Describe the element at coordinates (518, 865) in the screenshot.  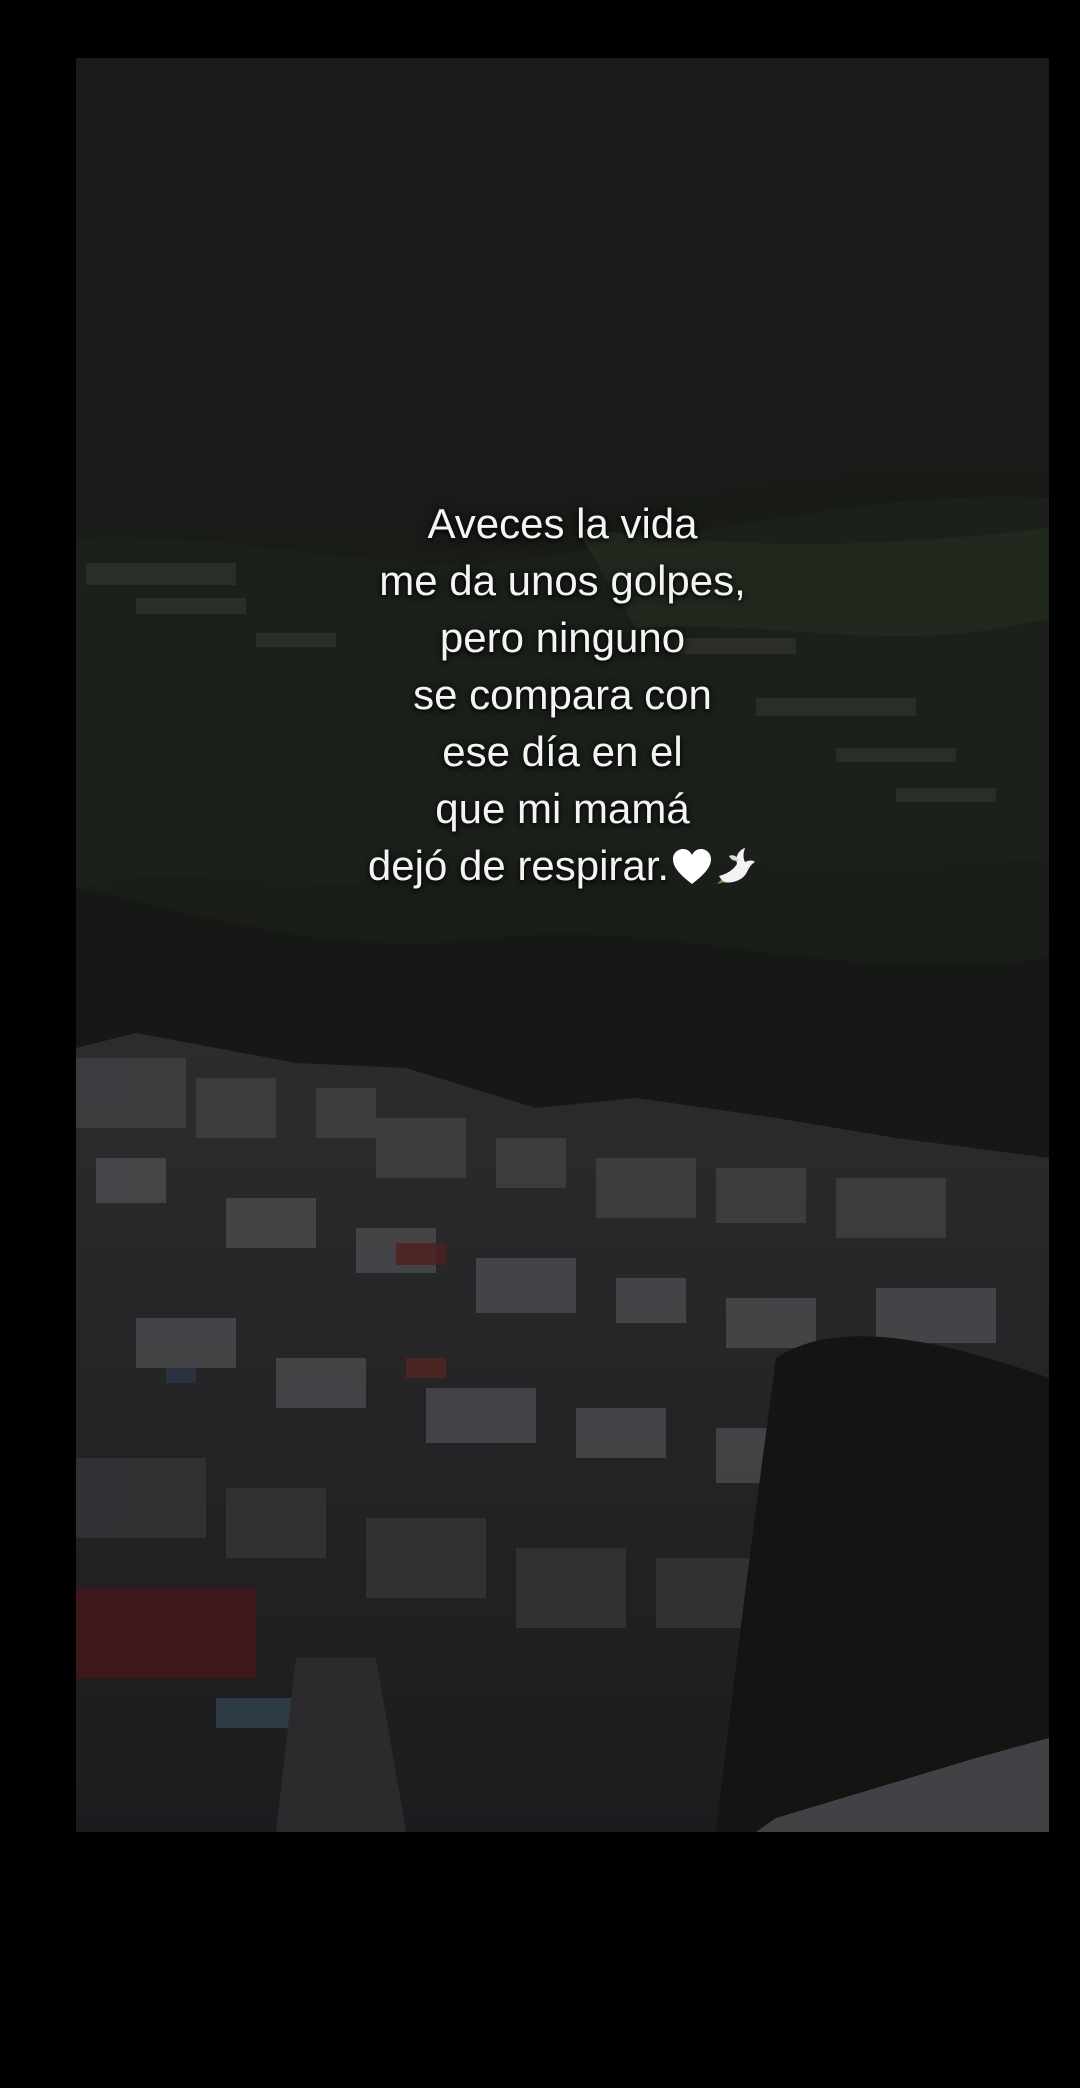
I see `caption-line-7-text: dejó de respirar.` at that location.